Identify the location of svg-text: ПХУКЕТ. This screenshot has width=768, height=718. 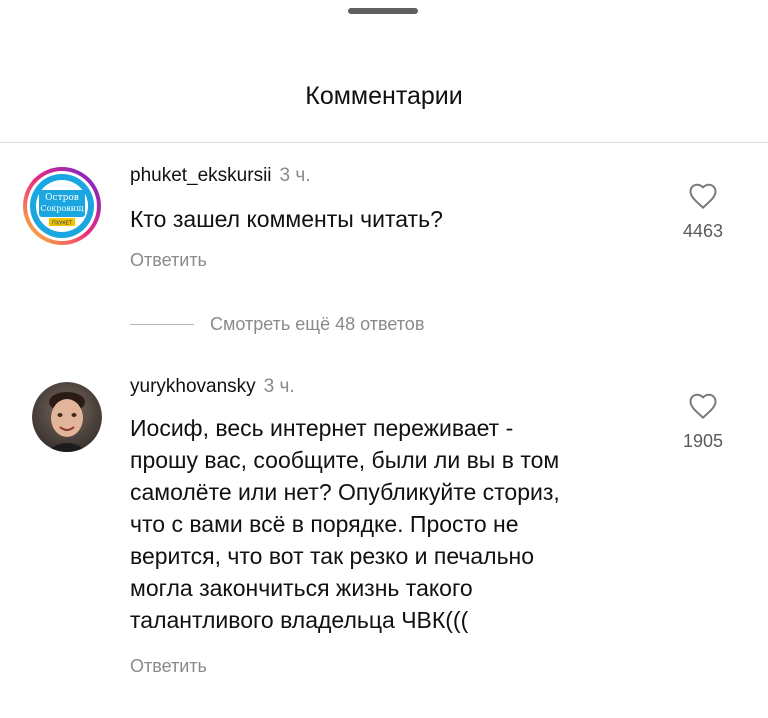
(62, 224).